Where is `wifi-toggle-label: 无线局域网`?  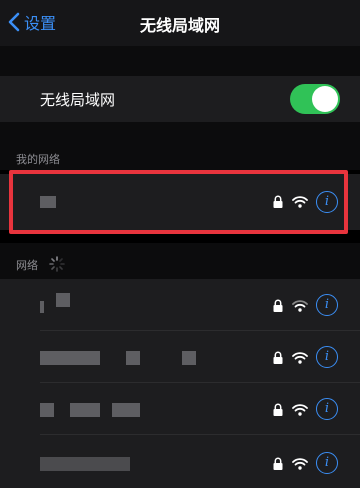 wifi-toggle-label: 无线局域网 is located at coordinates (78, 100).